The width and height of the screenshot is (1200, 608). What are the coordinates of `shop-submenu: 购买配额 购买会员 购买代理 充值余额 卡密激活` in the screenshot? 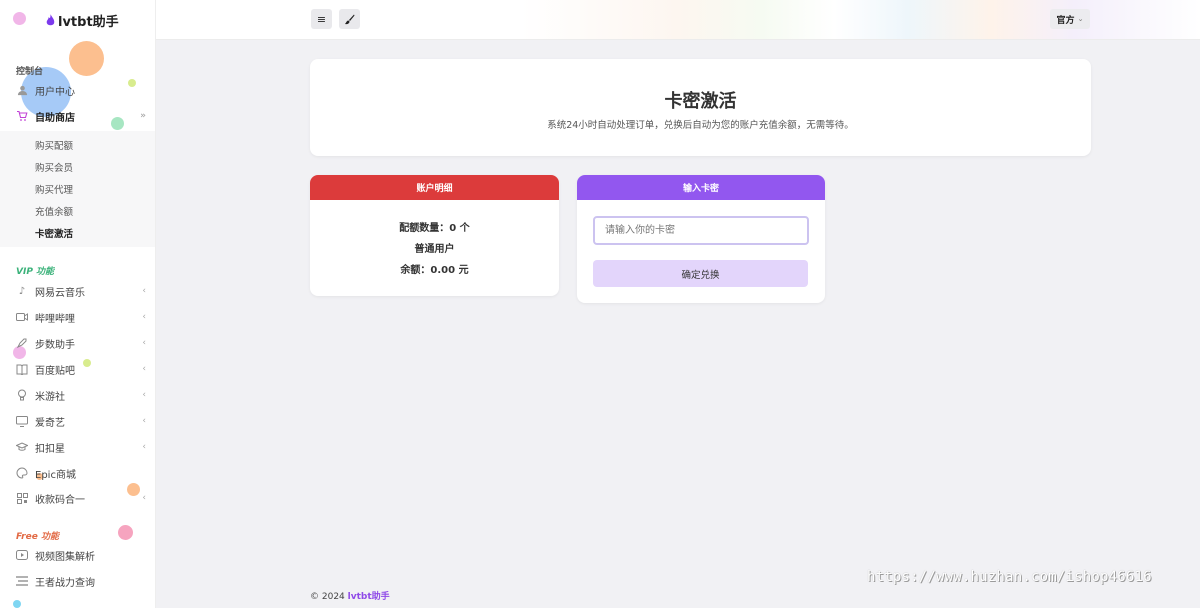 It's located at (77, 189).